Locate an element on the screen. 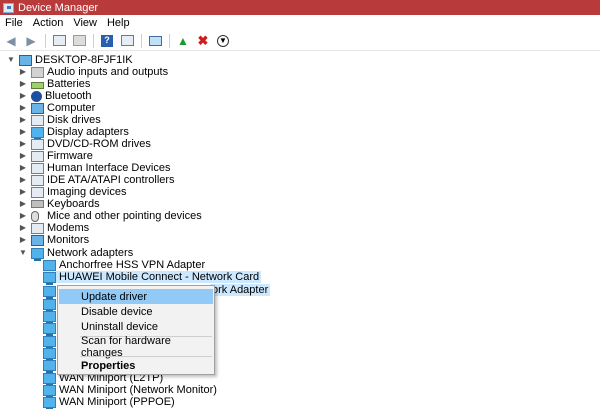 The width and height of the screenshot is (600, 409). view-button is located at coordinates (127, 41).